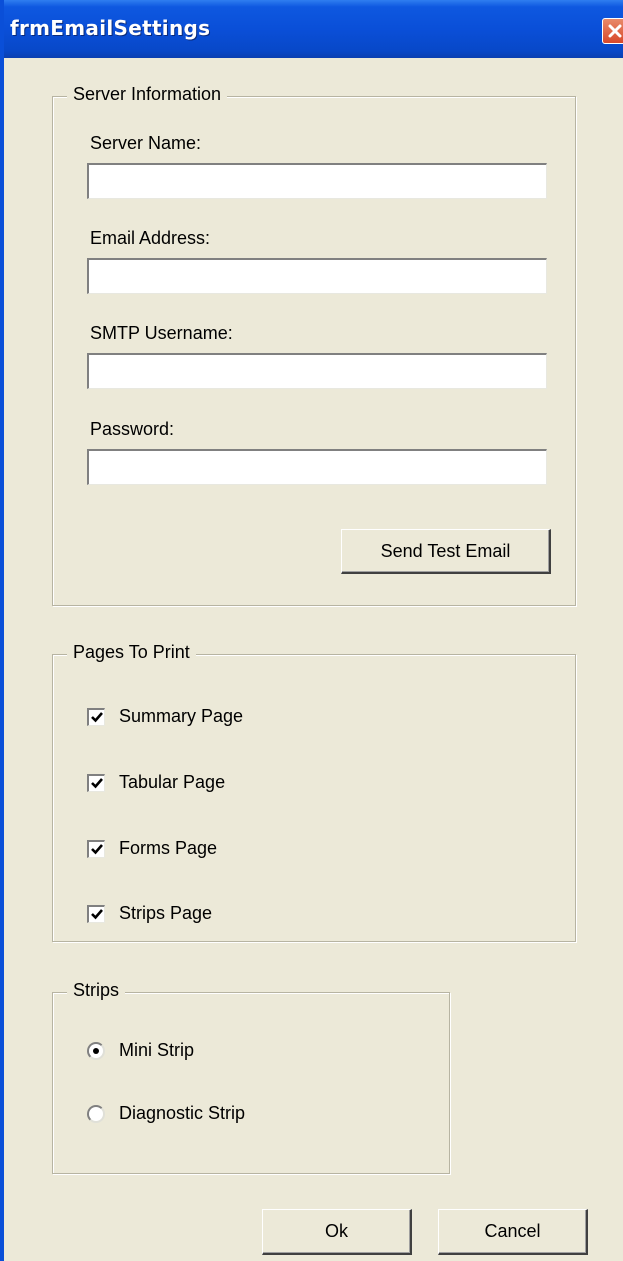 Image resolution: width=623 pixels, height=1261 pixels. Describe the element at coordinates (161, 333) in the screenshot. I see `smtp-username-label: SMTP Username:` at that location.